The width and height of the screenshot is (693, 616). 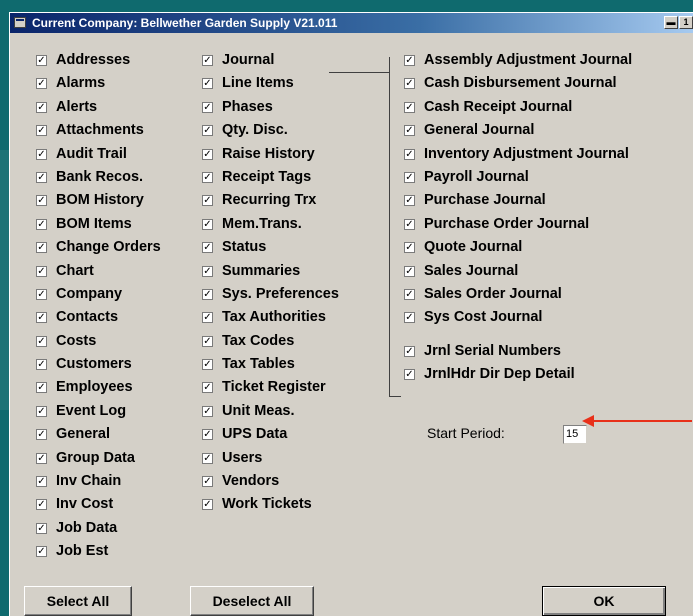 What do you see at coordinates (274, 387) in the screenshot?
I see `checkbox-label: Ticket Register` at bounding box center [274, 387].